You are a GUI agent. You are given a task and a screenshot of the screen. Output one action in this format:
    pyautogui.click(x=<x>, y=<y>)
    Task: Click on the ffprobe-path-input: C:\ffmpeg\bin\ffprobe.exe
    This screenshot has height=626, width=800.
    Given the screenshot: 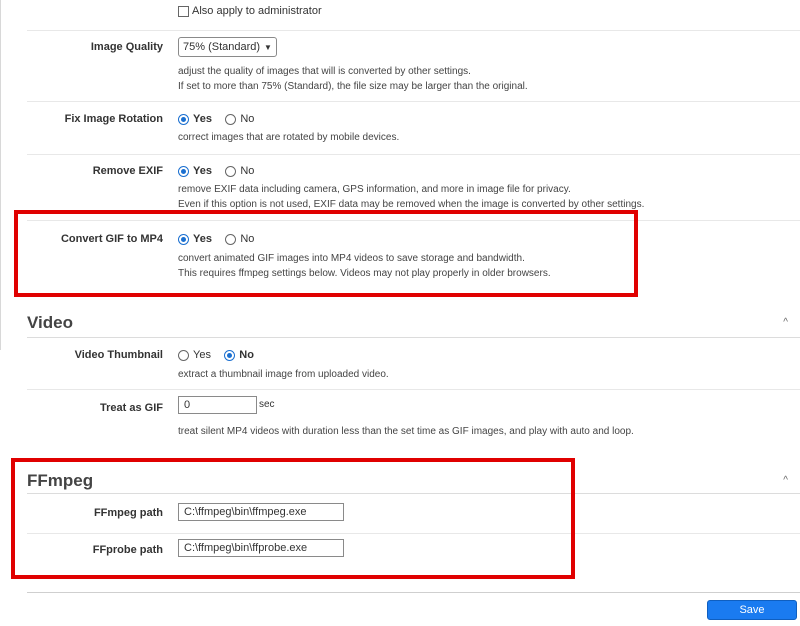 What is the action you would take?
    pyautogui.click(x=261, y=548)
    